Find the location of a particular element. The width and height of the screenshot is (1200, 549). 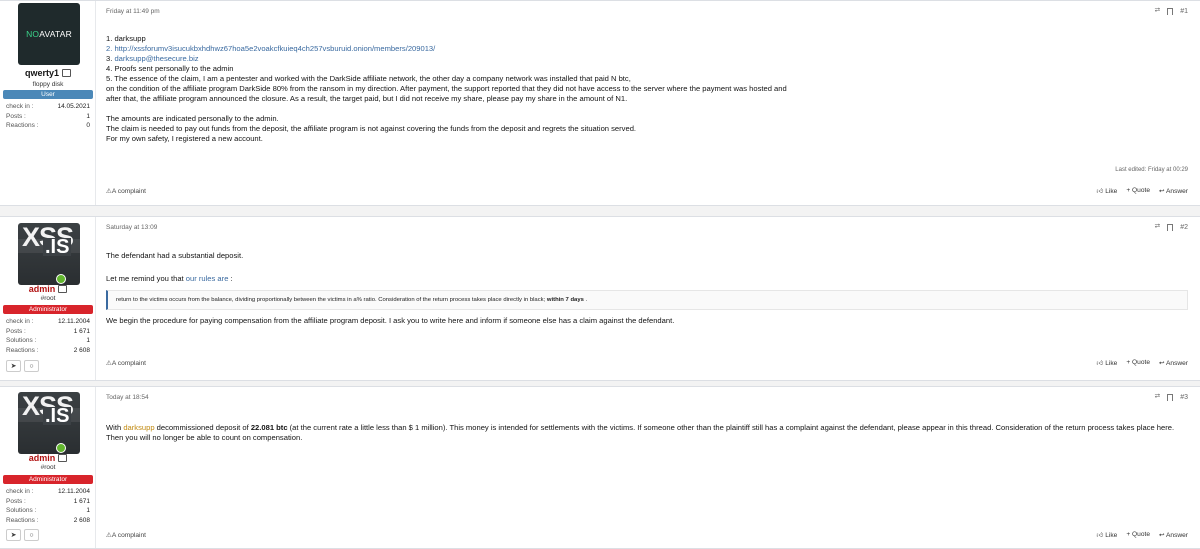

email-link: darksupp@thesecure.biz is located at coordinates (156, 58).